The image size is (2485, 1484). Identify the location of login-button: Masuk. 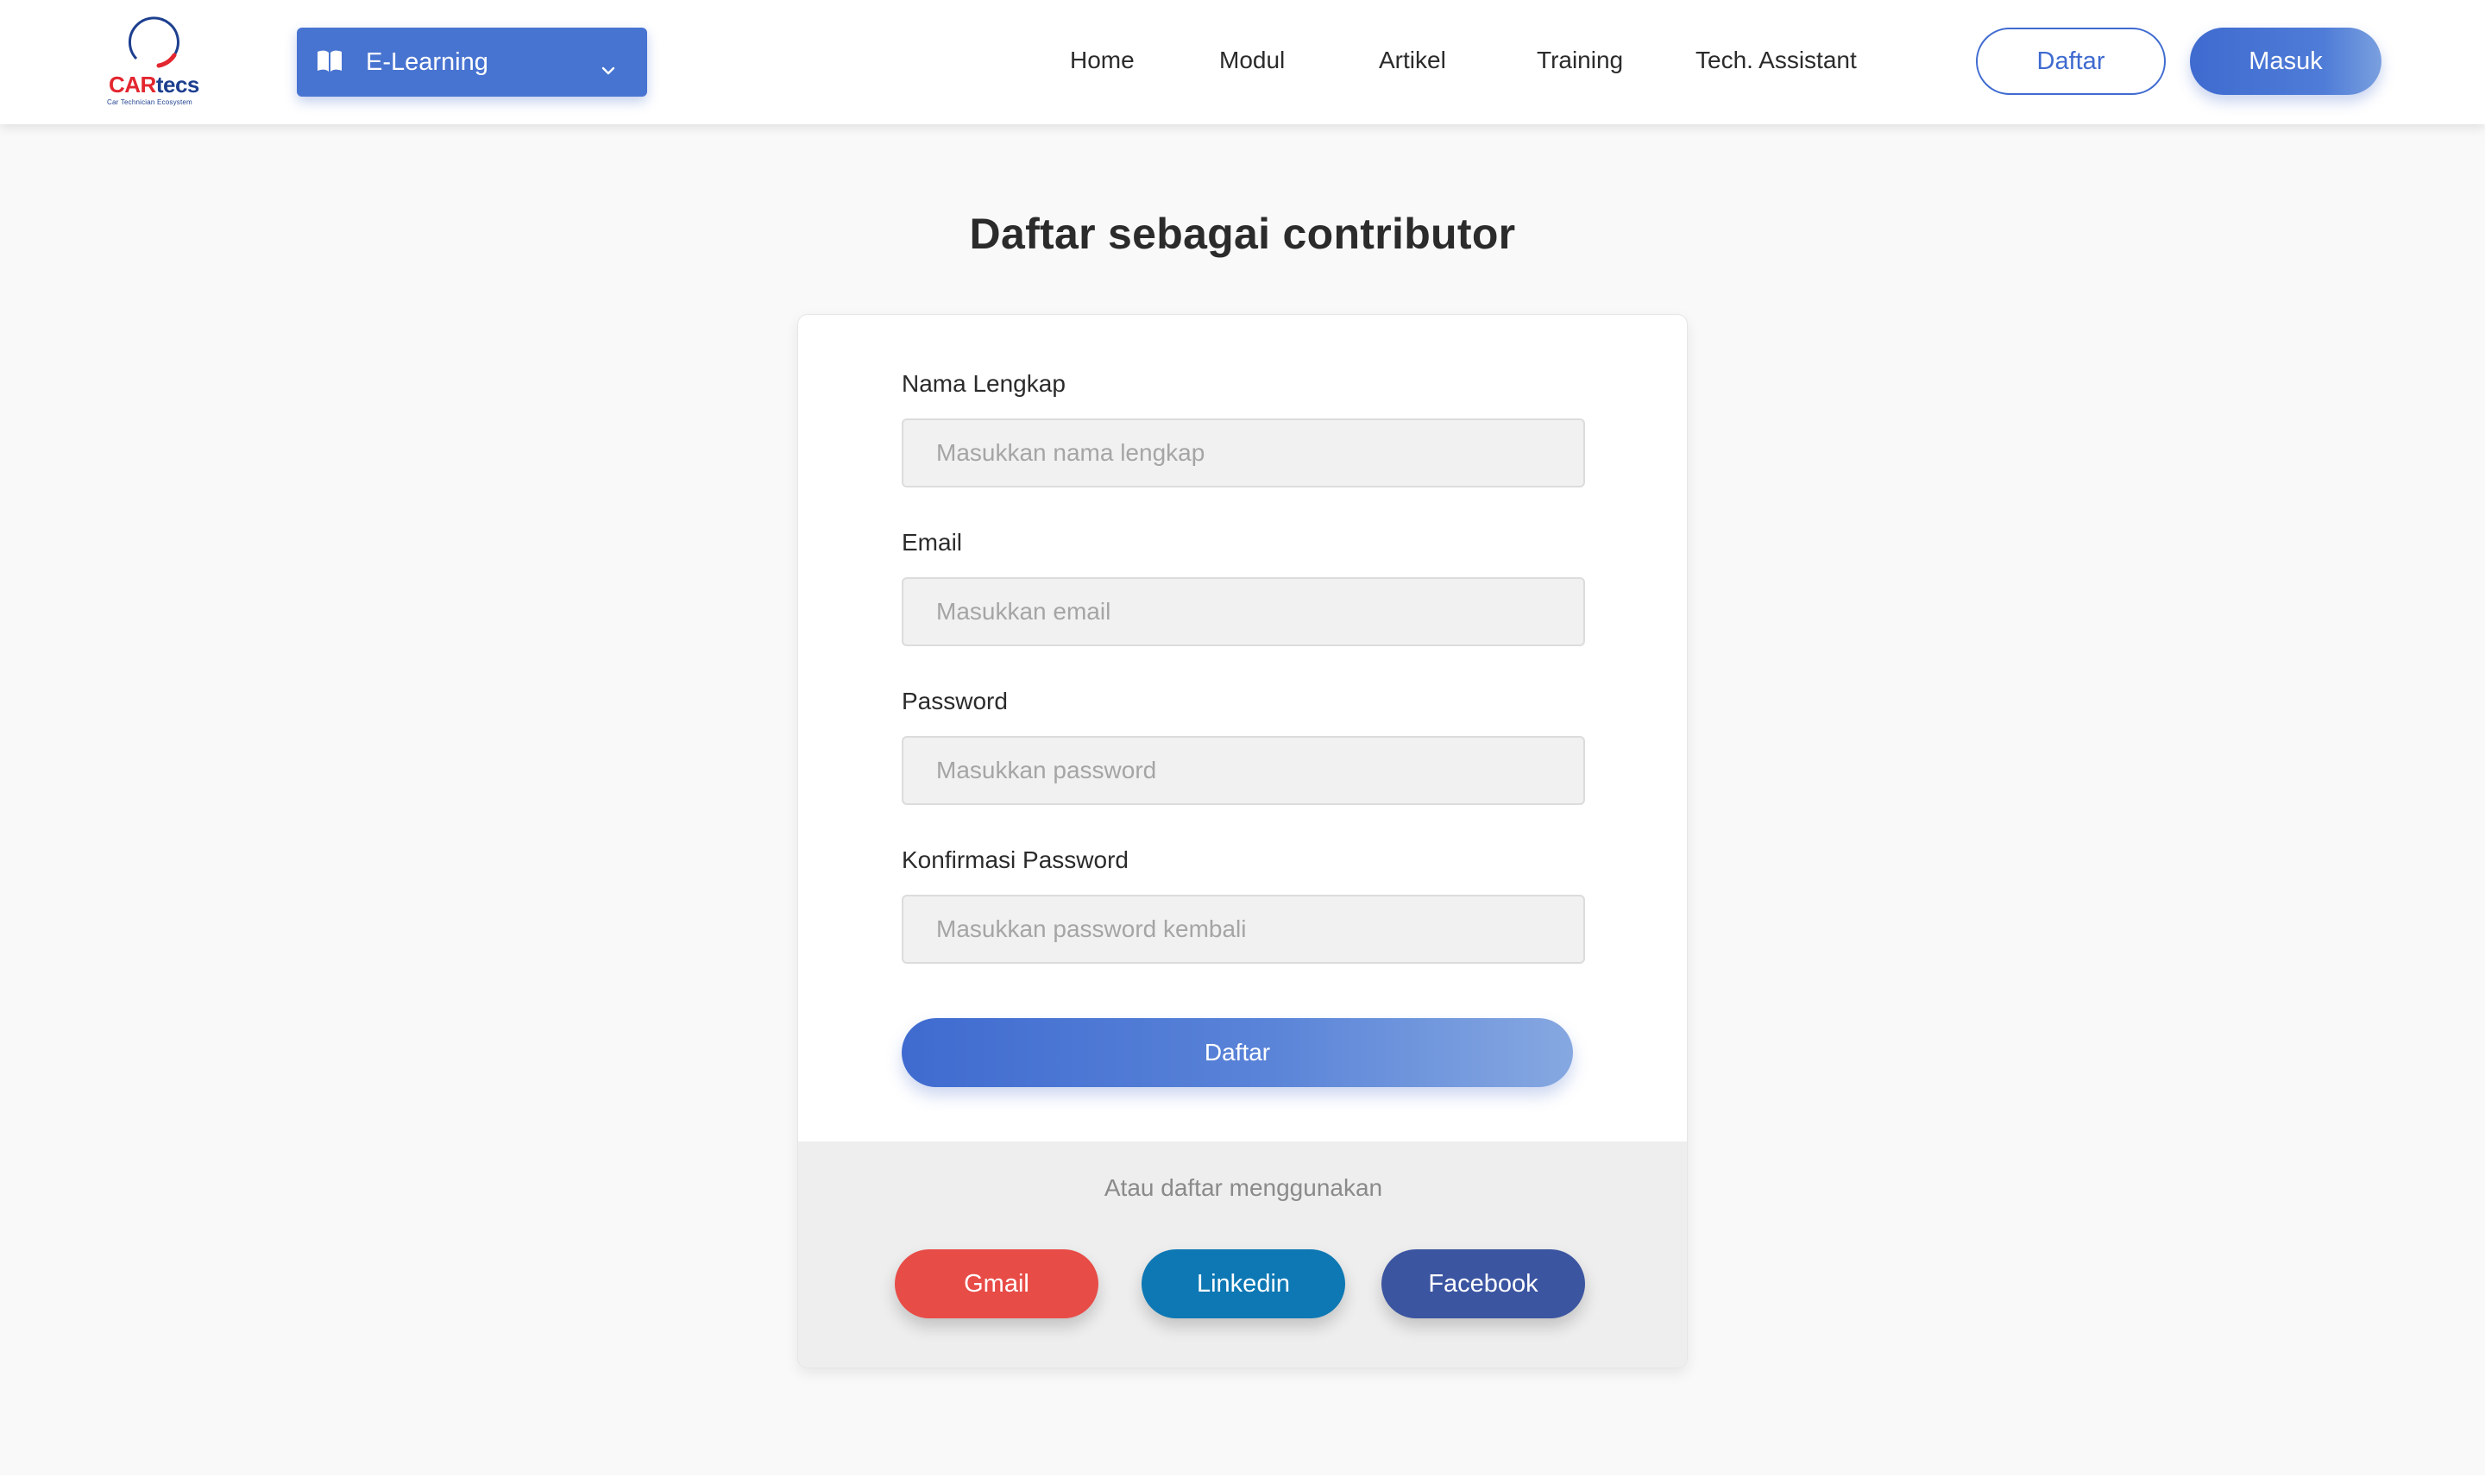
(2285, 61).